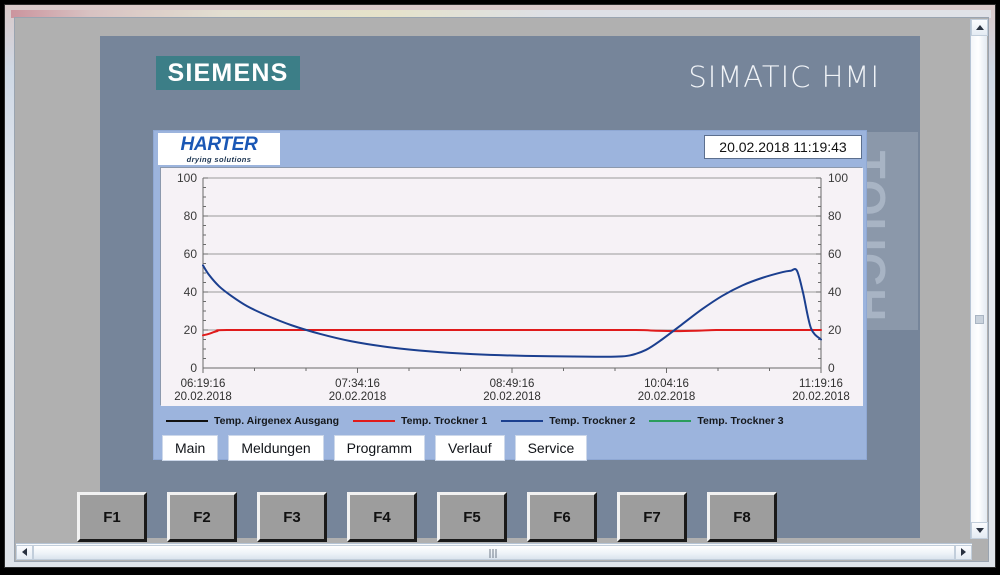 The image size is (1000, 575). Describe the element at coordinates (838, 178) in the screenshot. I see `y-axis-tick-label-right: 100` at that location.